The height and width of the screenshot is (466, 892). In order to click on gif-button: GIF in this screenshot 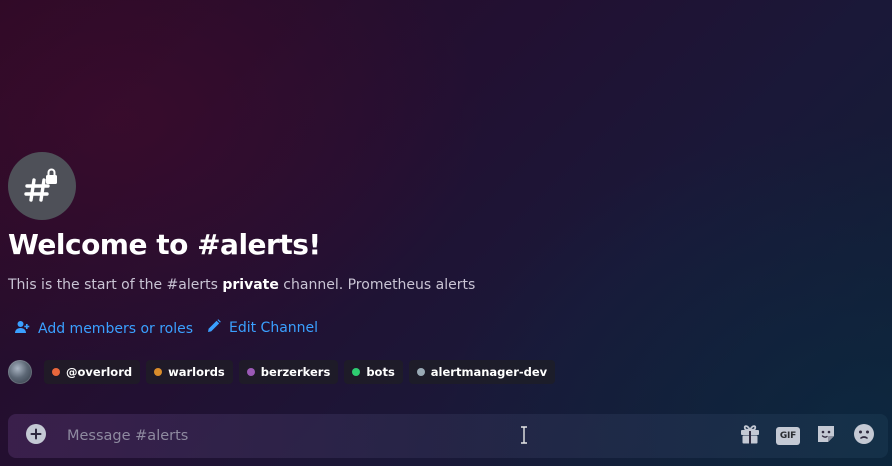, I will do `click(788, 436)`.